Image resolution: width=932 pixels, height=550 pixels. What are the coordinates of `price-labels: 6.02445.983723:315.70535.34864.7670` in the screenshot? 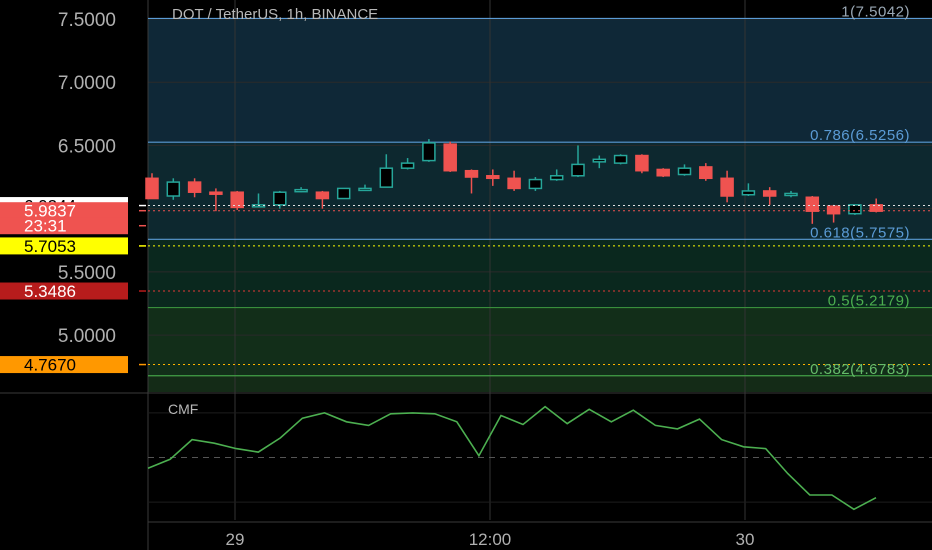 It's located at (73, 286).